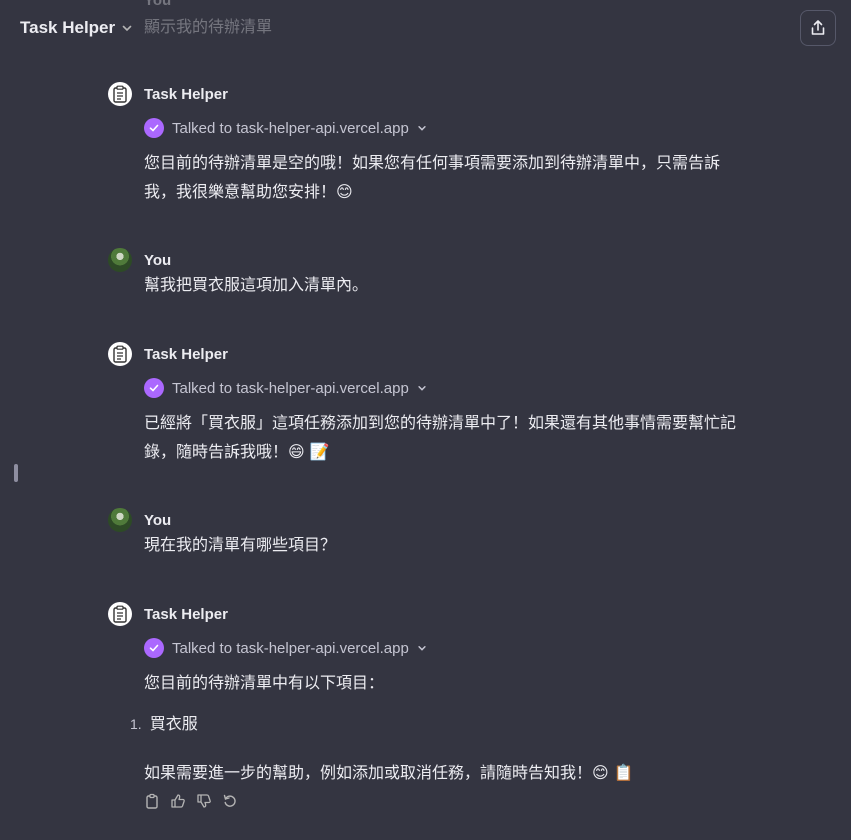 Image resolution: width=851 pixels, height=840 pixels. I want to click on app-title: Task Helper, so click(68, 27).